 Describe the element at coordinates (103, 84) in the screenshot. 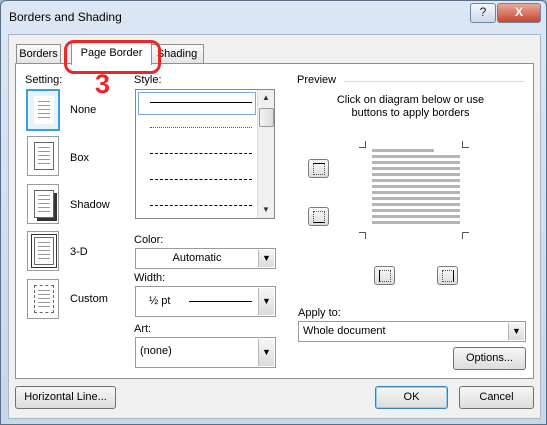

I see `step-number-annotation: 3` at that location.